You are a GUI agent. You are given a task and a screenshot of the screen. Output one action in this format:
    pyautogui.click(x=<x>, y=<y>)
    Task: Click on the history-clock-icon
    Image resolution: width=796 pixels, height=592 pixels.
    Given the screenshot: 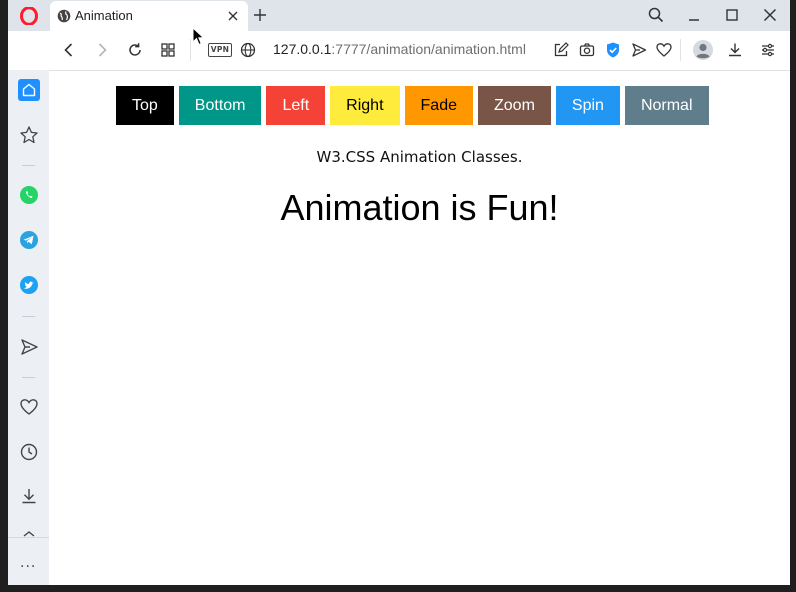 What is the action you would take?
    pyautogui.click(x=29, y=452)
    